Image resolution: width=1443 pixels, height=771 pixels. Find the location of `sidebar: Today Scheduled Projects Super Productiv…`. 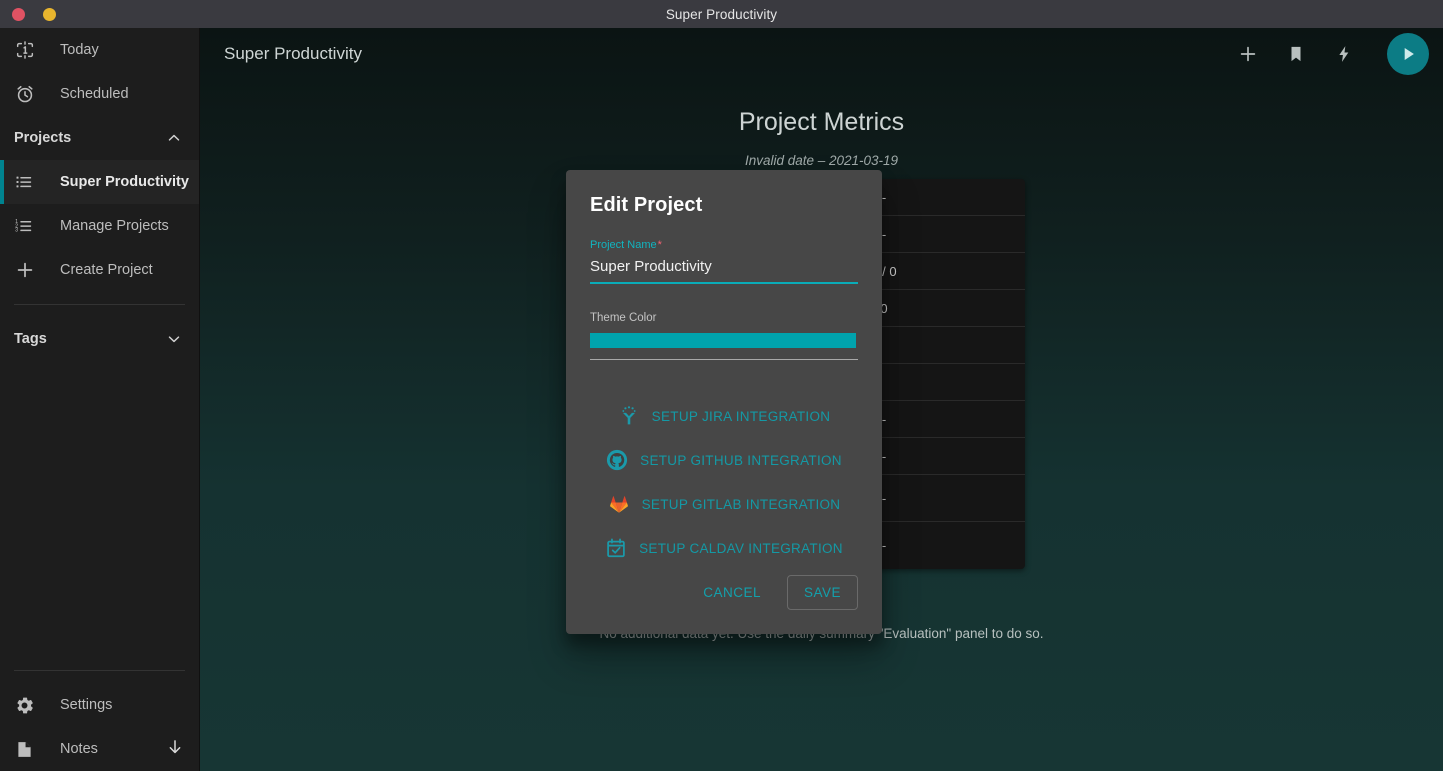

sidebar: Today Scheduled Projects Super Productiv… is located at coordinates (100, 399).